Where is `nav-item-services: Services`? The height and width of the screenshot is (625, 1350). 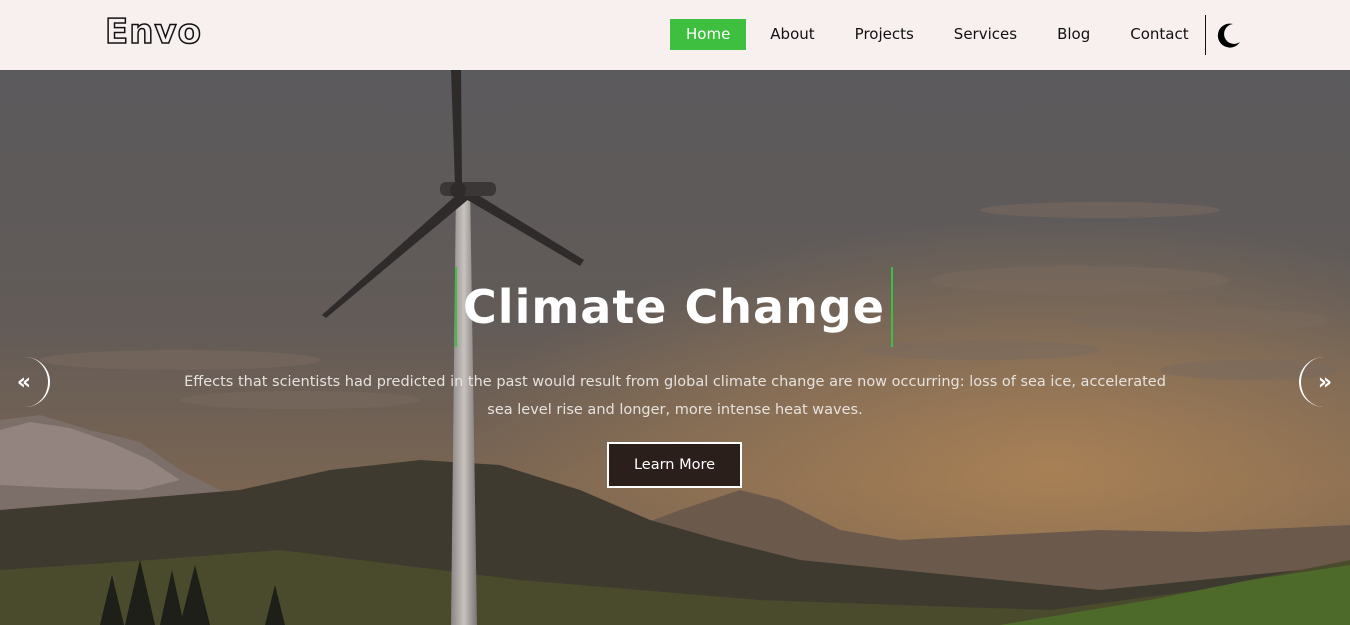
nav-item-services: Services is located at coordinates (985, 34).